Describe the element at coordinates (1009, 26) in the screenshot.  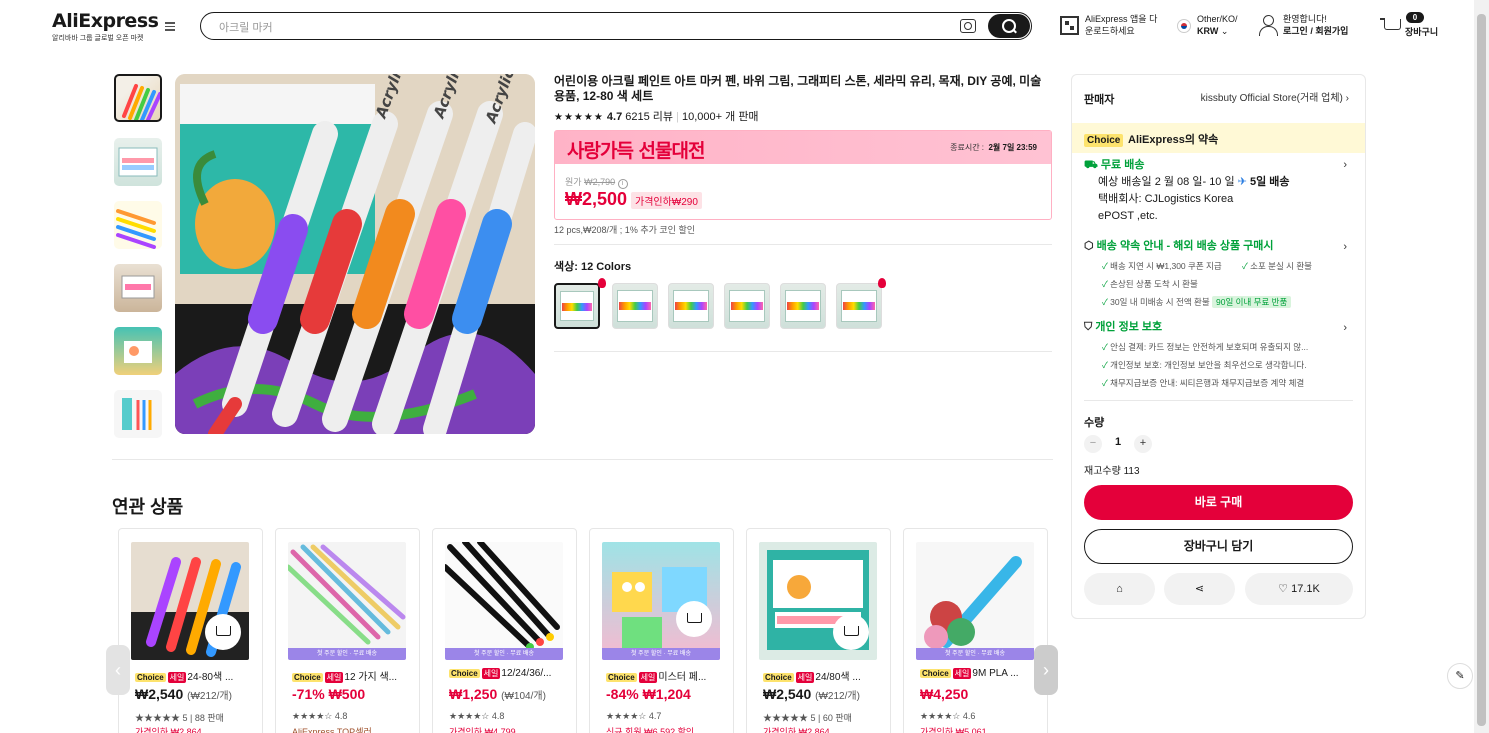
I see `search-button` at that location.